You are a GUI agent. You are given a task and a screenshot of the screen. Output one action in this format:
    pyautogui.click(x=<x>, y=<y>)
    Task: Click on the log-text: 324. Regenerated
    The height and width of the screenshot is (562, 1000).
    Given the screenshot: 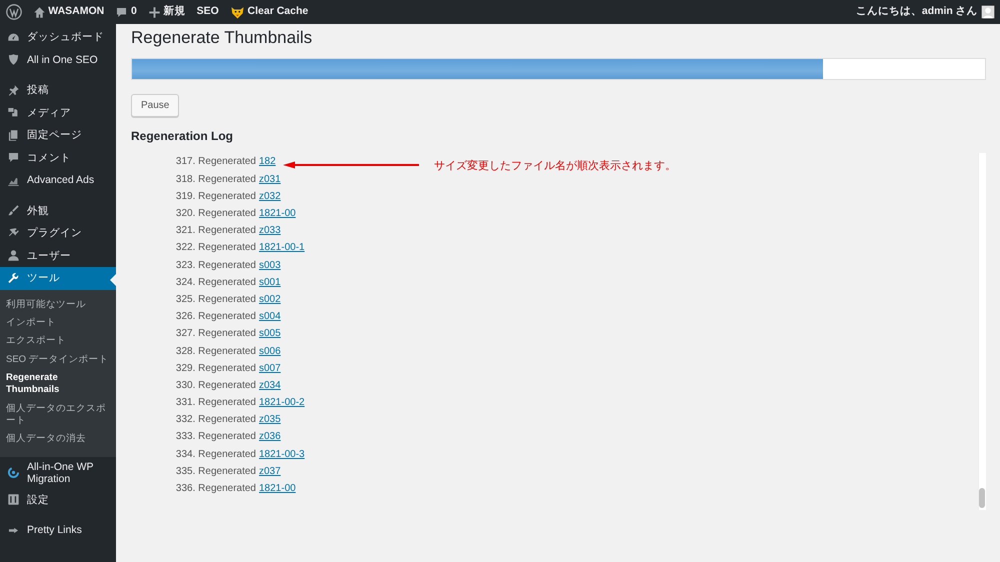 What is the action you would take?
    pyautogui.click(x=215, y=283)
    